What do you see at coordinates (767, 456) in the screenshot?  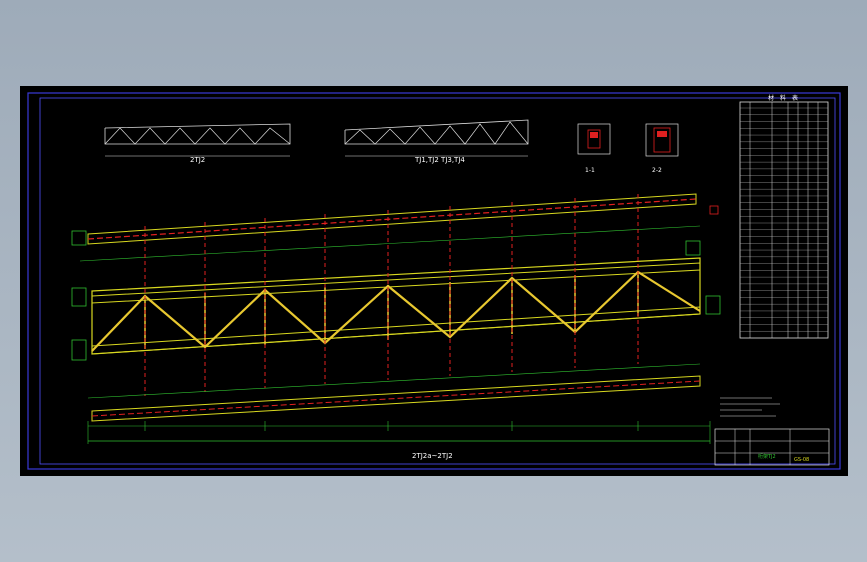 I see `title-block-name: 桁架TJ2` at bounding box center [767, 456].